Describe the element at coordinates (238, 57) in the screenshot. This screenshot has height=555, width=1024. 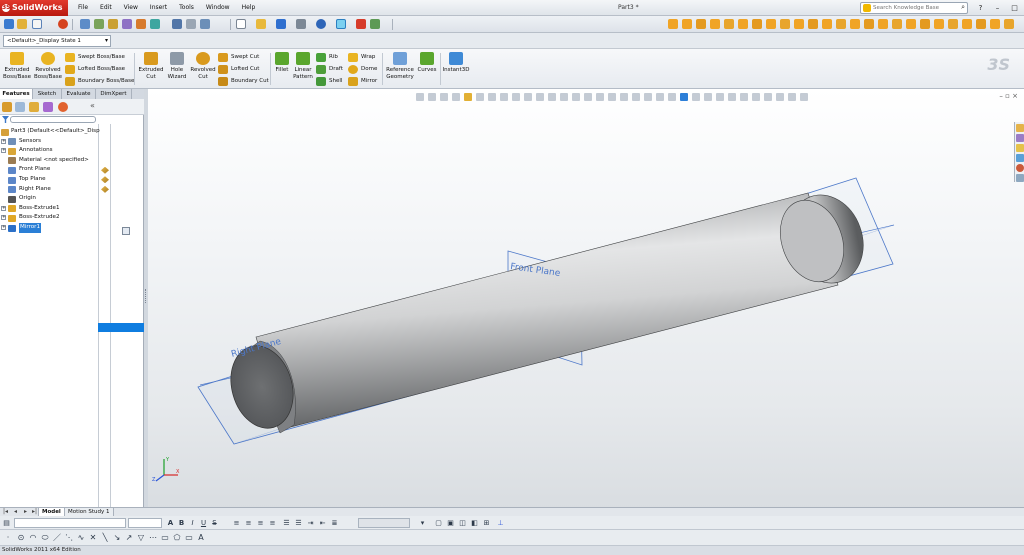
I see `swept-cut-button: Swept Cut` at that location.